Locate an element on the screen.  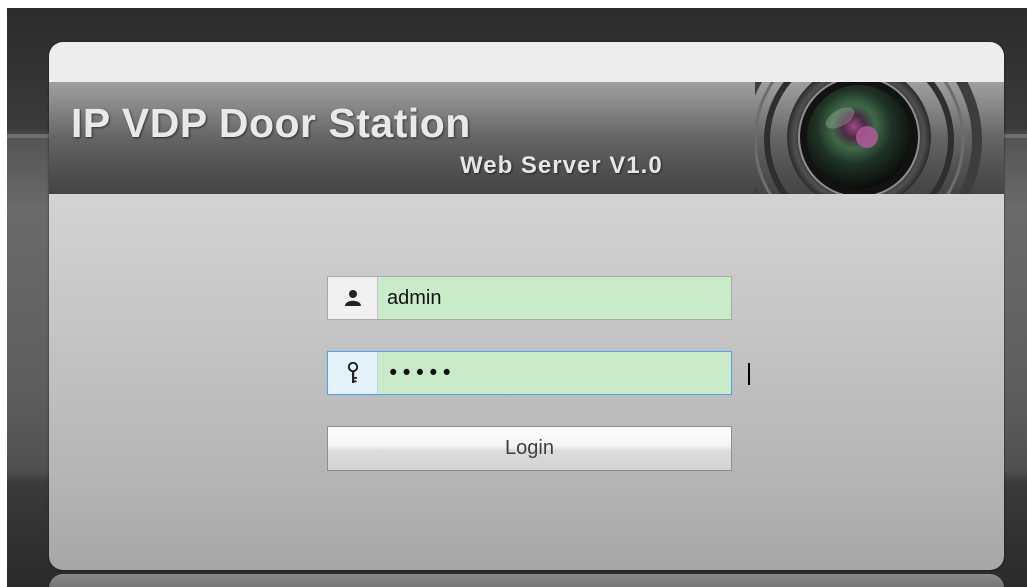
username-input is located at coordinates (555, 298).